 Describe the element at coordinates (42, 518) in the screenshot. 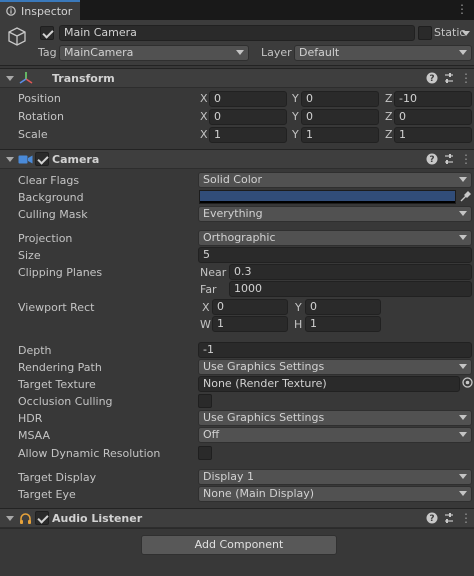

I see `audio-listener-enabled-checkbox` at that location.